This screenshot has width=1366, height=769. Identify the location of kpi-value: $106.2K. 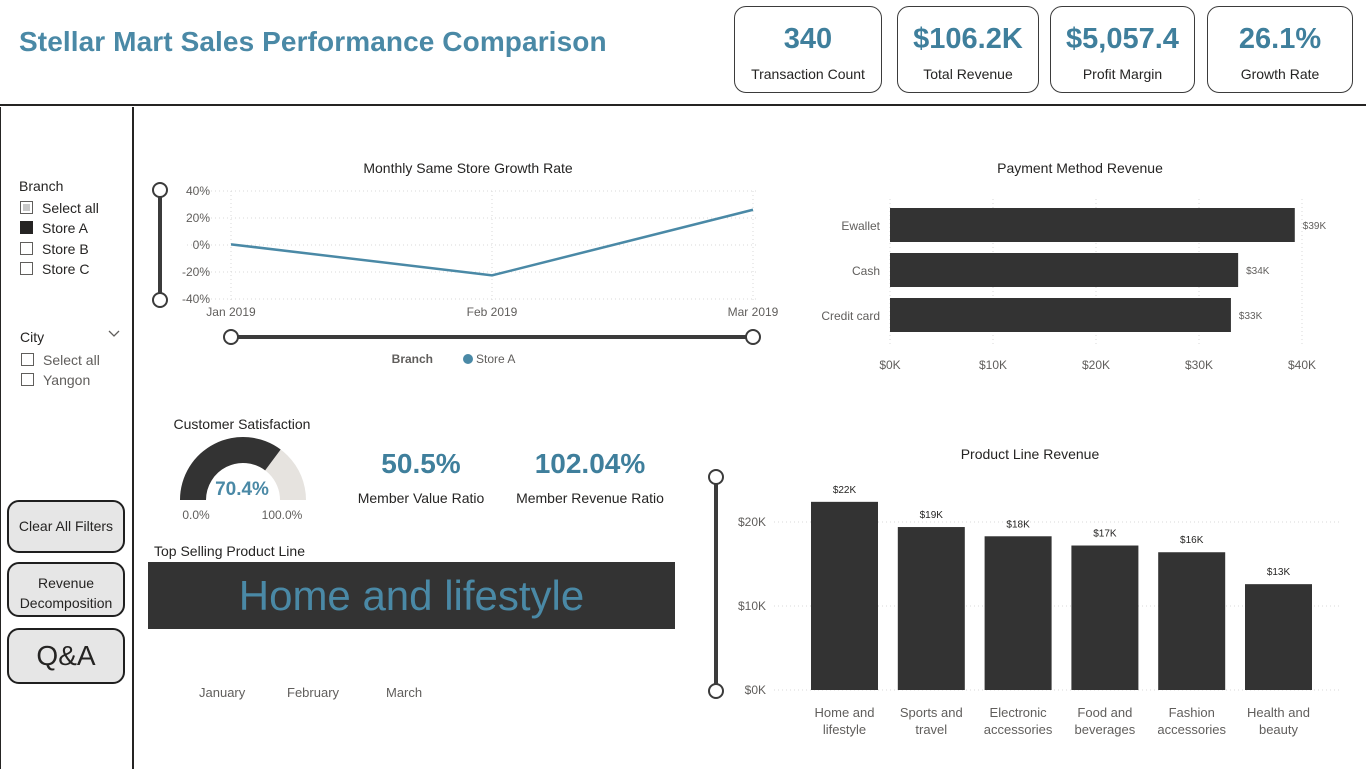
(968, 39).